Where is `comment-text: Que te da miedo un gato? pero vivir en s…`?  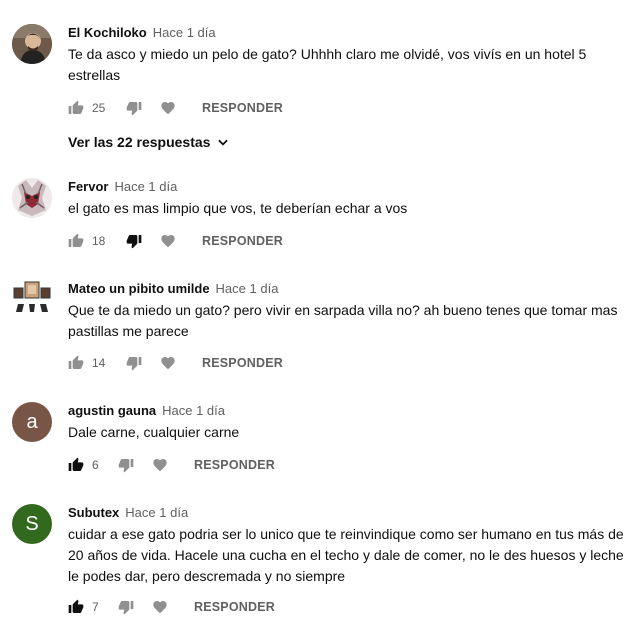 comment-text: Que te da miedo un gato? pero vivir en s… is located at coordinates (343, 320).